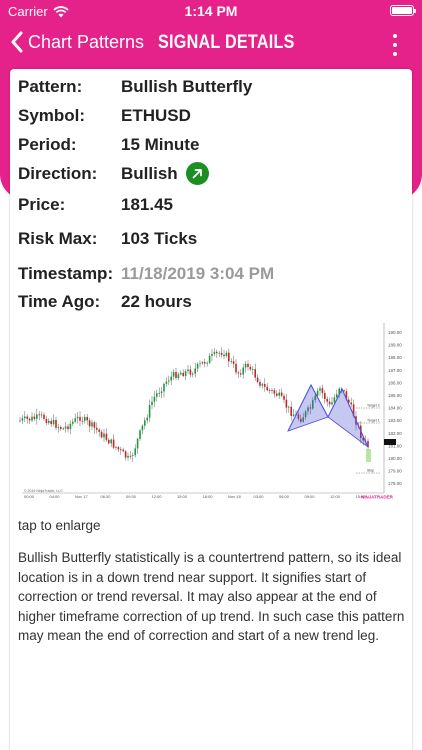 This screenshot has height=750, width=422. What do you see at coordinates (377, 497) in the screenshot?
I see `ninjatrader-logo: NINJATRADER` at bounding box center [377, 497].